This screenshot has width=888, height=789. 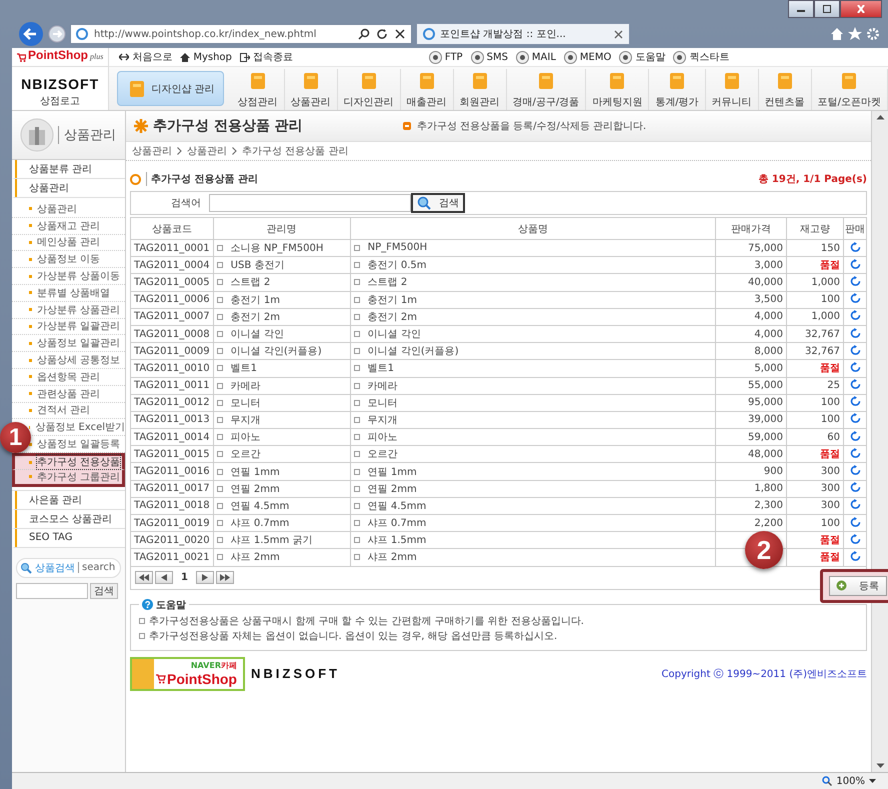 I want to click on menu-item: 경매/공구/경품, so click(x=546, y=89).